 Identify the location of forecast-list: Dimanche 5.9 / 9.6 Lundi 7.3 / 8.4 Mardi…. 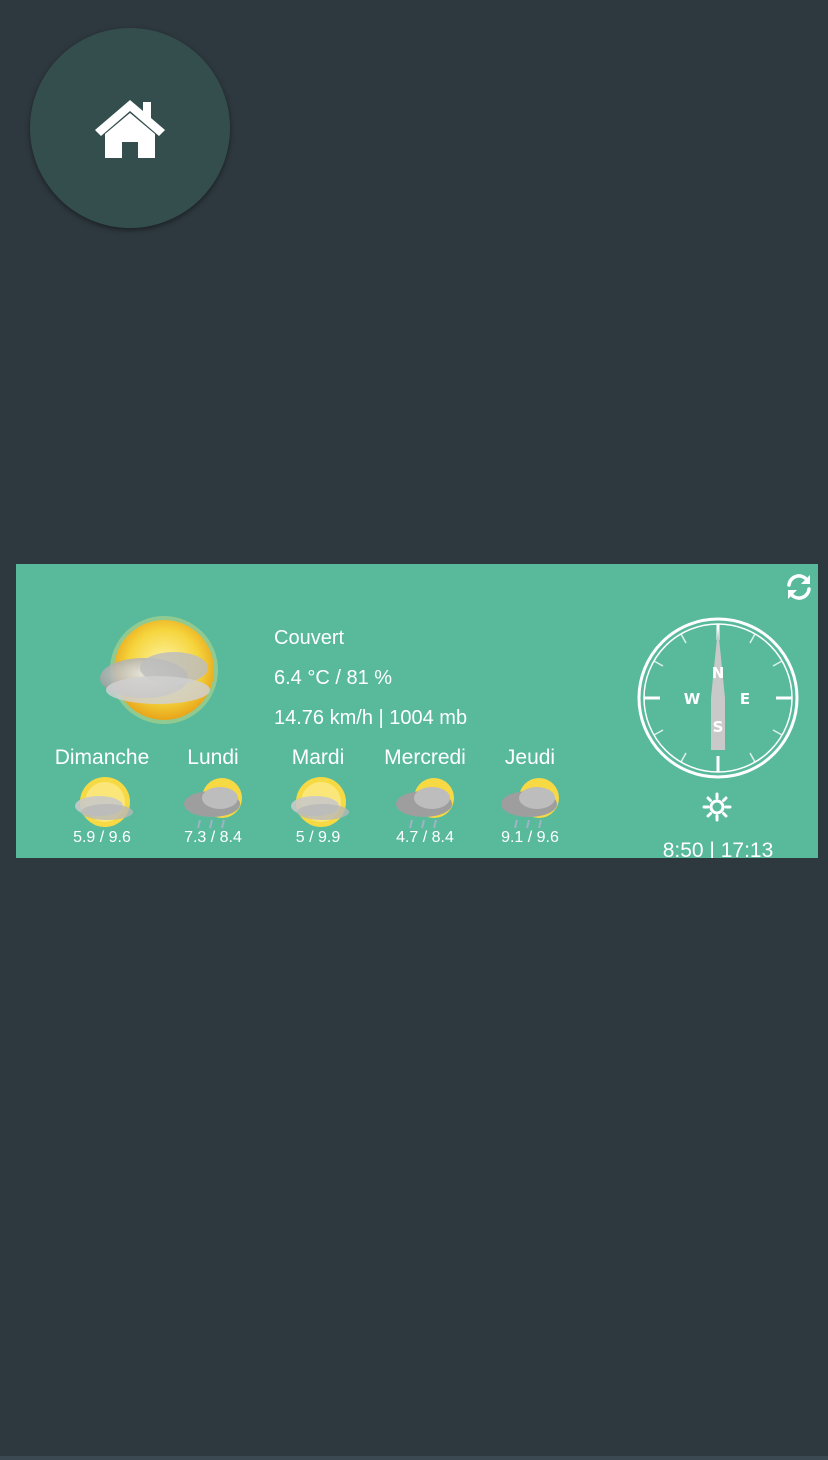
(317, 799).